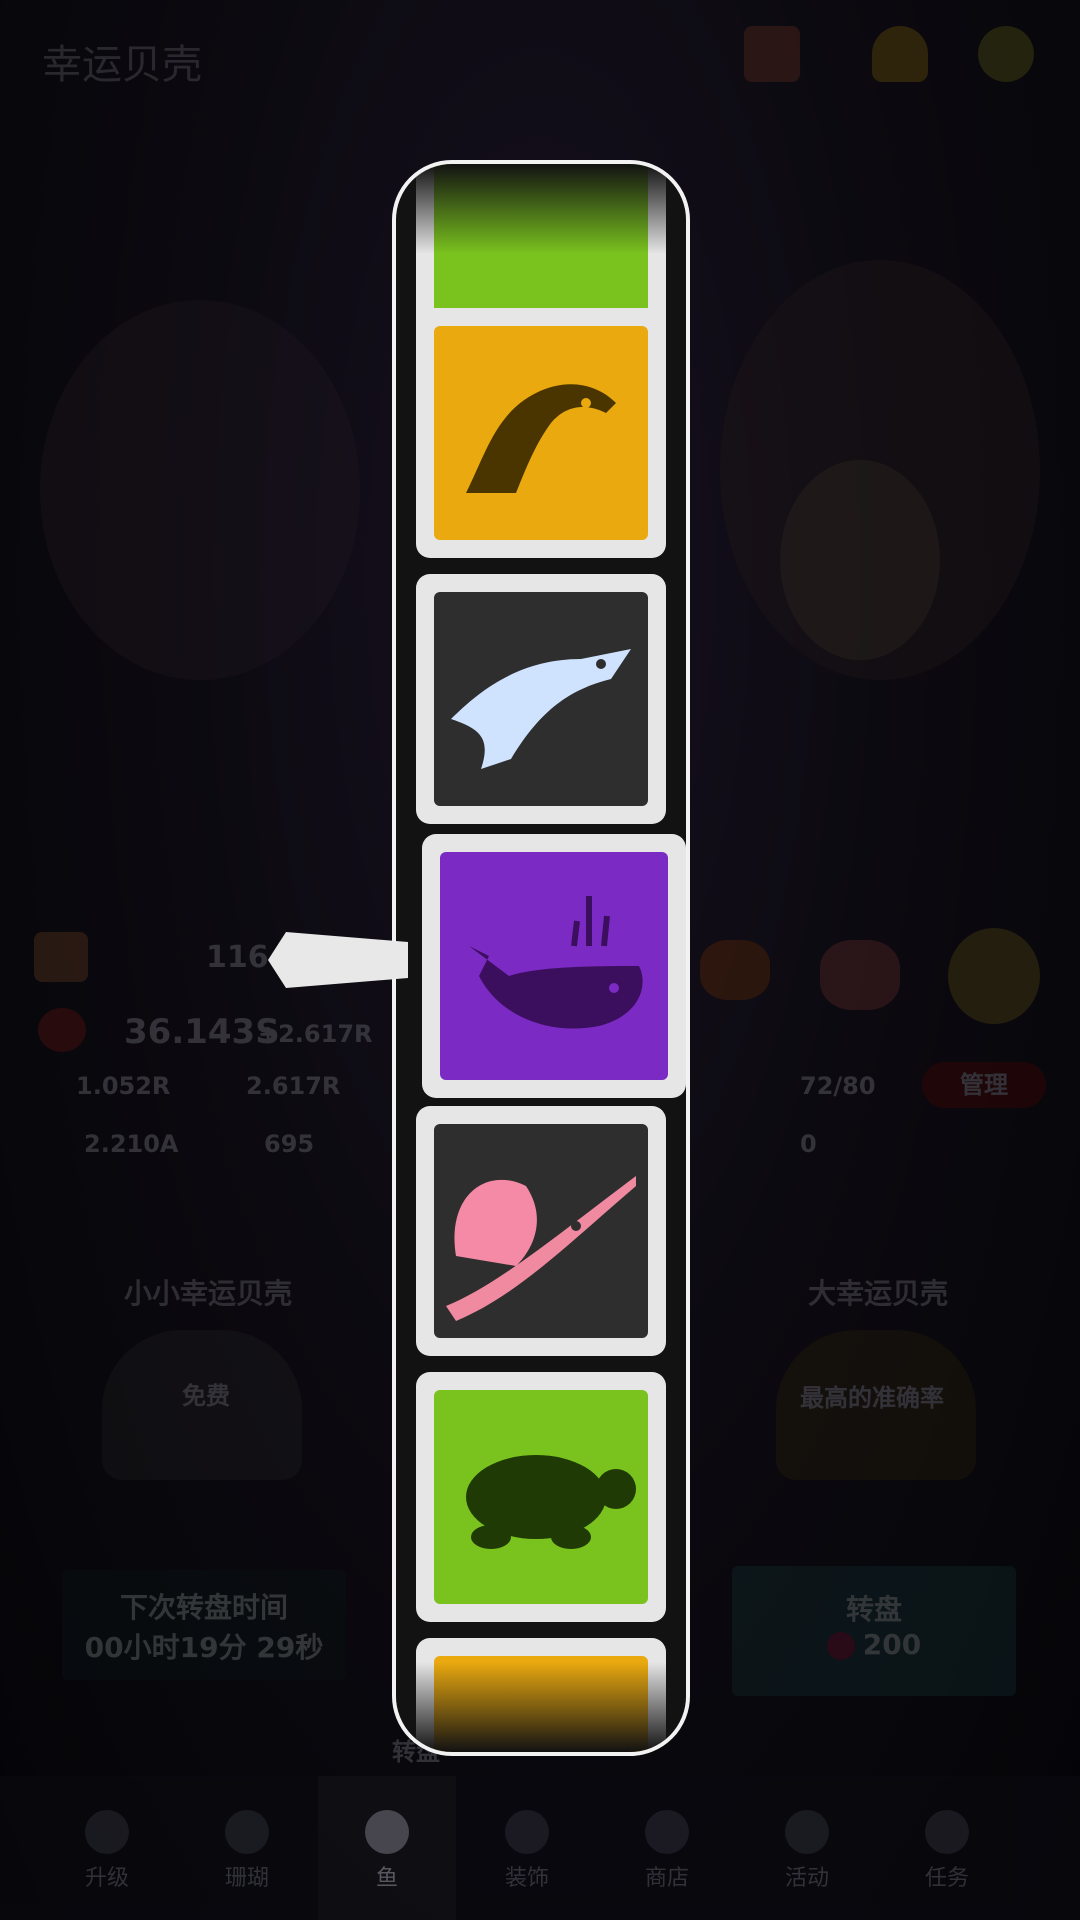 This screenshot has height=1920, width=1080. I want to click on pointer-arrow-icon, so click(338, 960).